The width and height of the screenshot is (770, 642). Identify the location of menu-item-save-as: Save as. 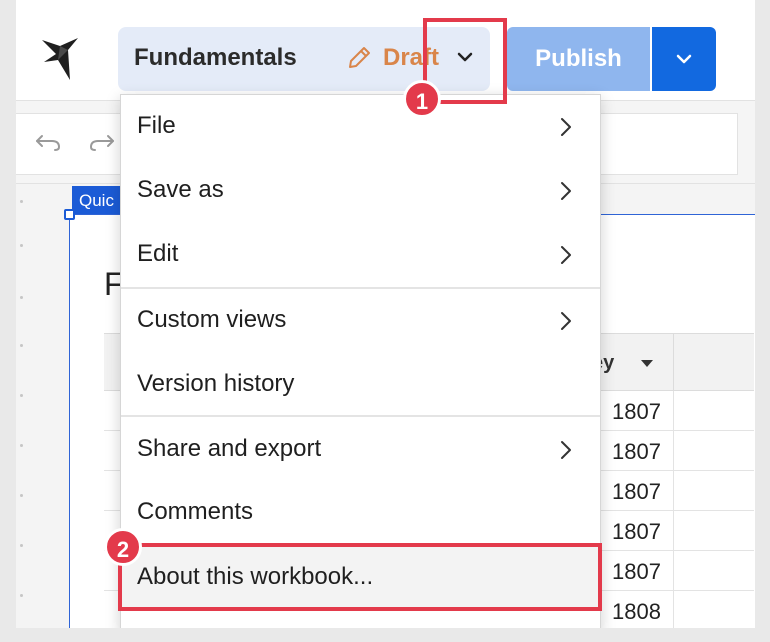
(360, 191).